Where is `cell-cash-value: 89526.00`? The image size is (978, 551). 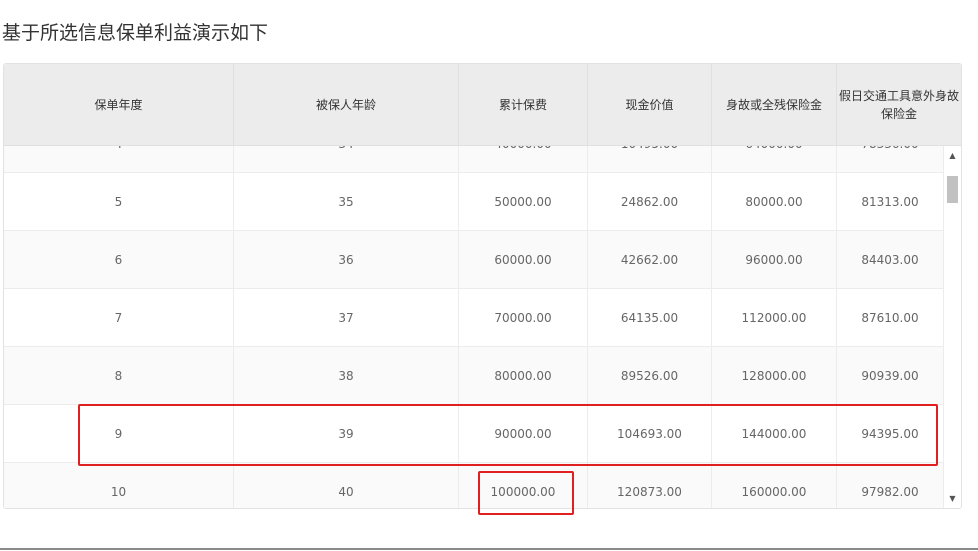
cell-cash-value: 89526.00 is located at coordinates (650, 375).